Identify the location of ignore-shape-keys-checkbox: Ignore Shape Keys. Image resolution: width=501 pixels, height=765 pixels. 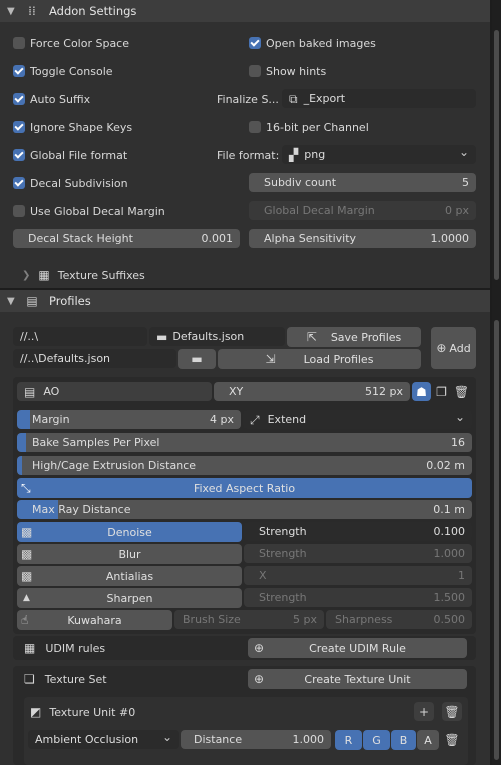
(72, 127).